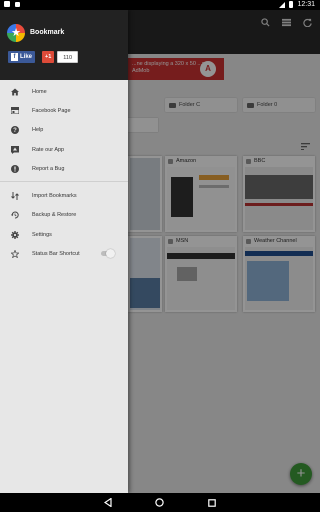  I want to click on settings-icon, so click(14, 234).